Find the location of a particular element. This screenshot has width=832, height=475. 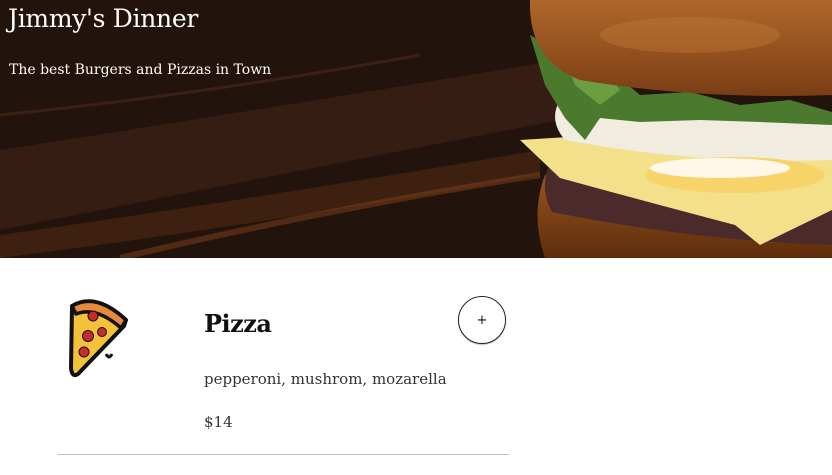

item-price: $14 is located at coordinates (218, 422).